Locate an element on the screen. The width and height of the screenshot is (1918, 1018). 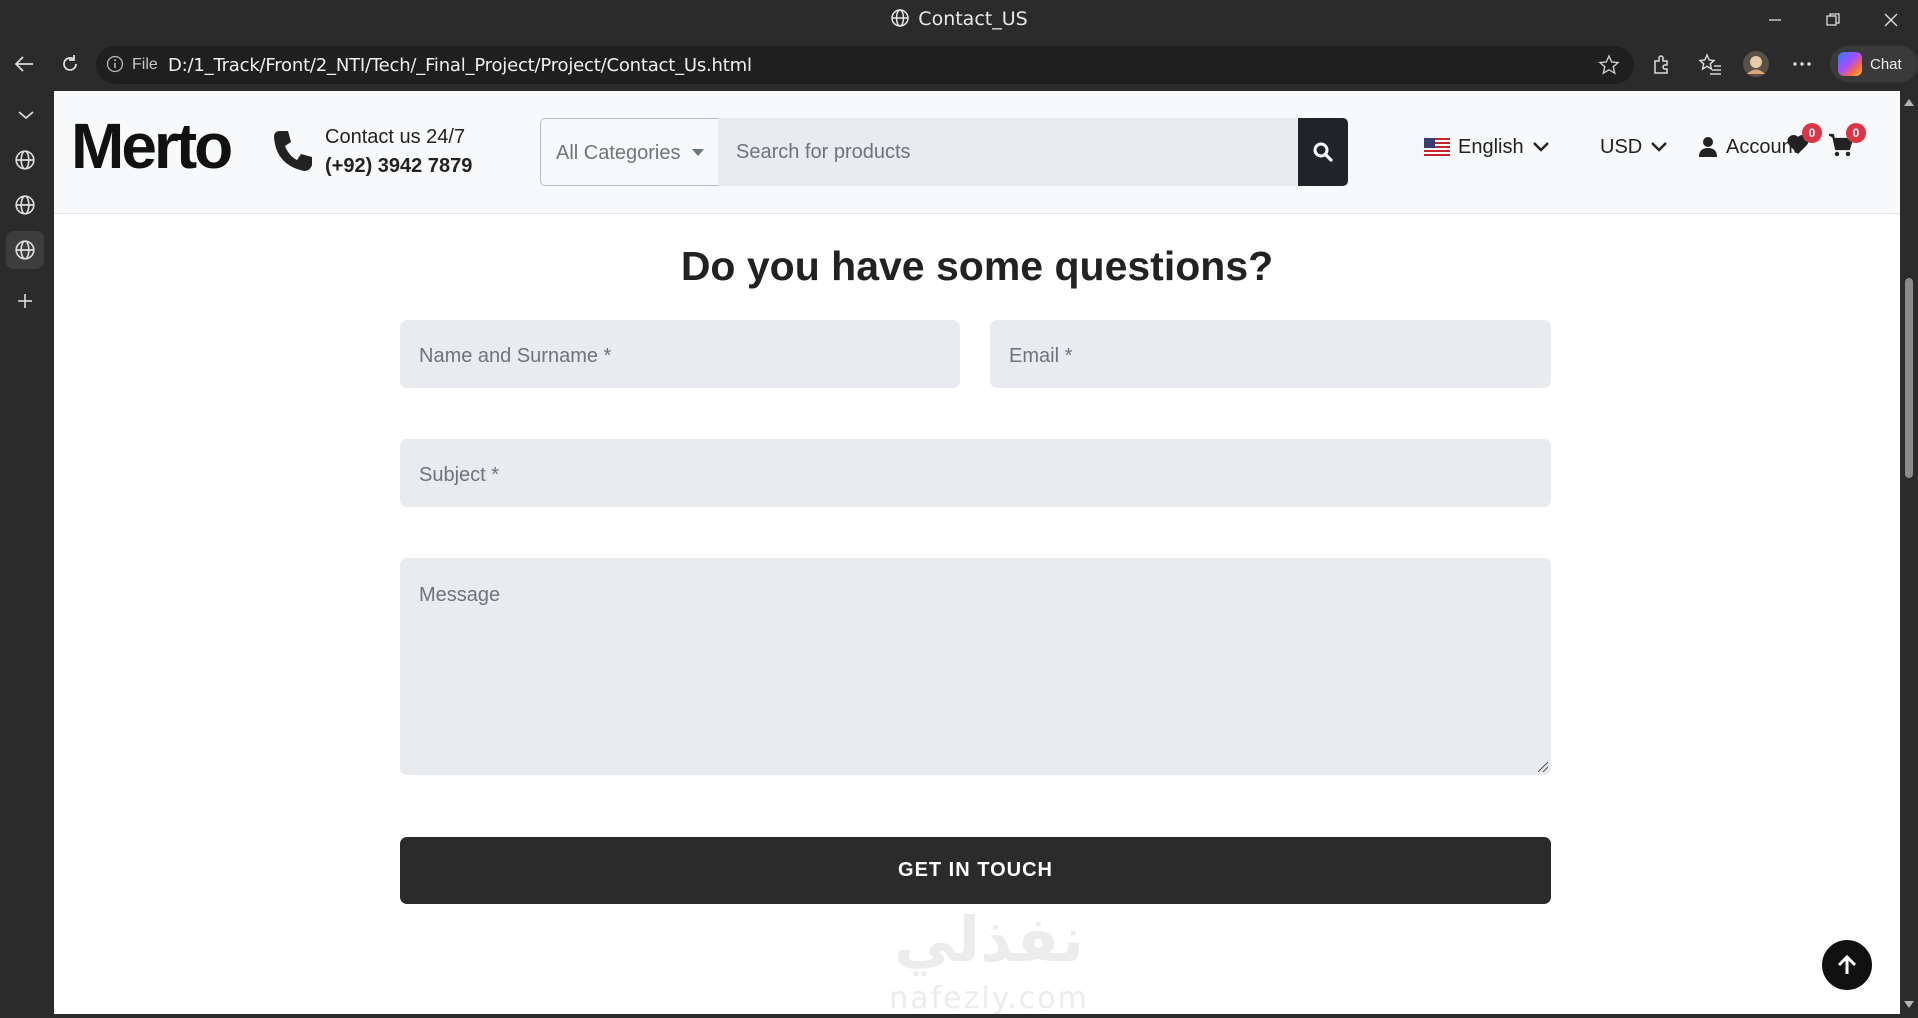
category-select: All Categories is located at coordinates (629, 152).